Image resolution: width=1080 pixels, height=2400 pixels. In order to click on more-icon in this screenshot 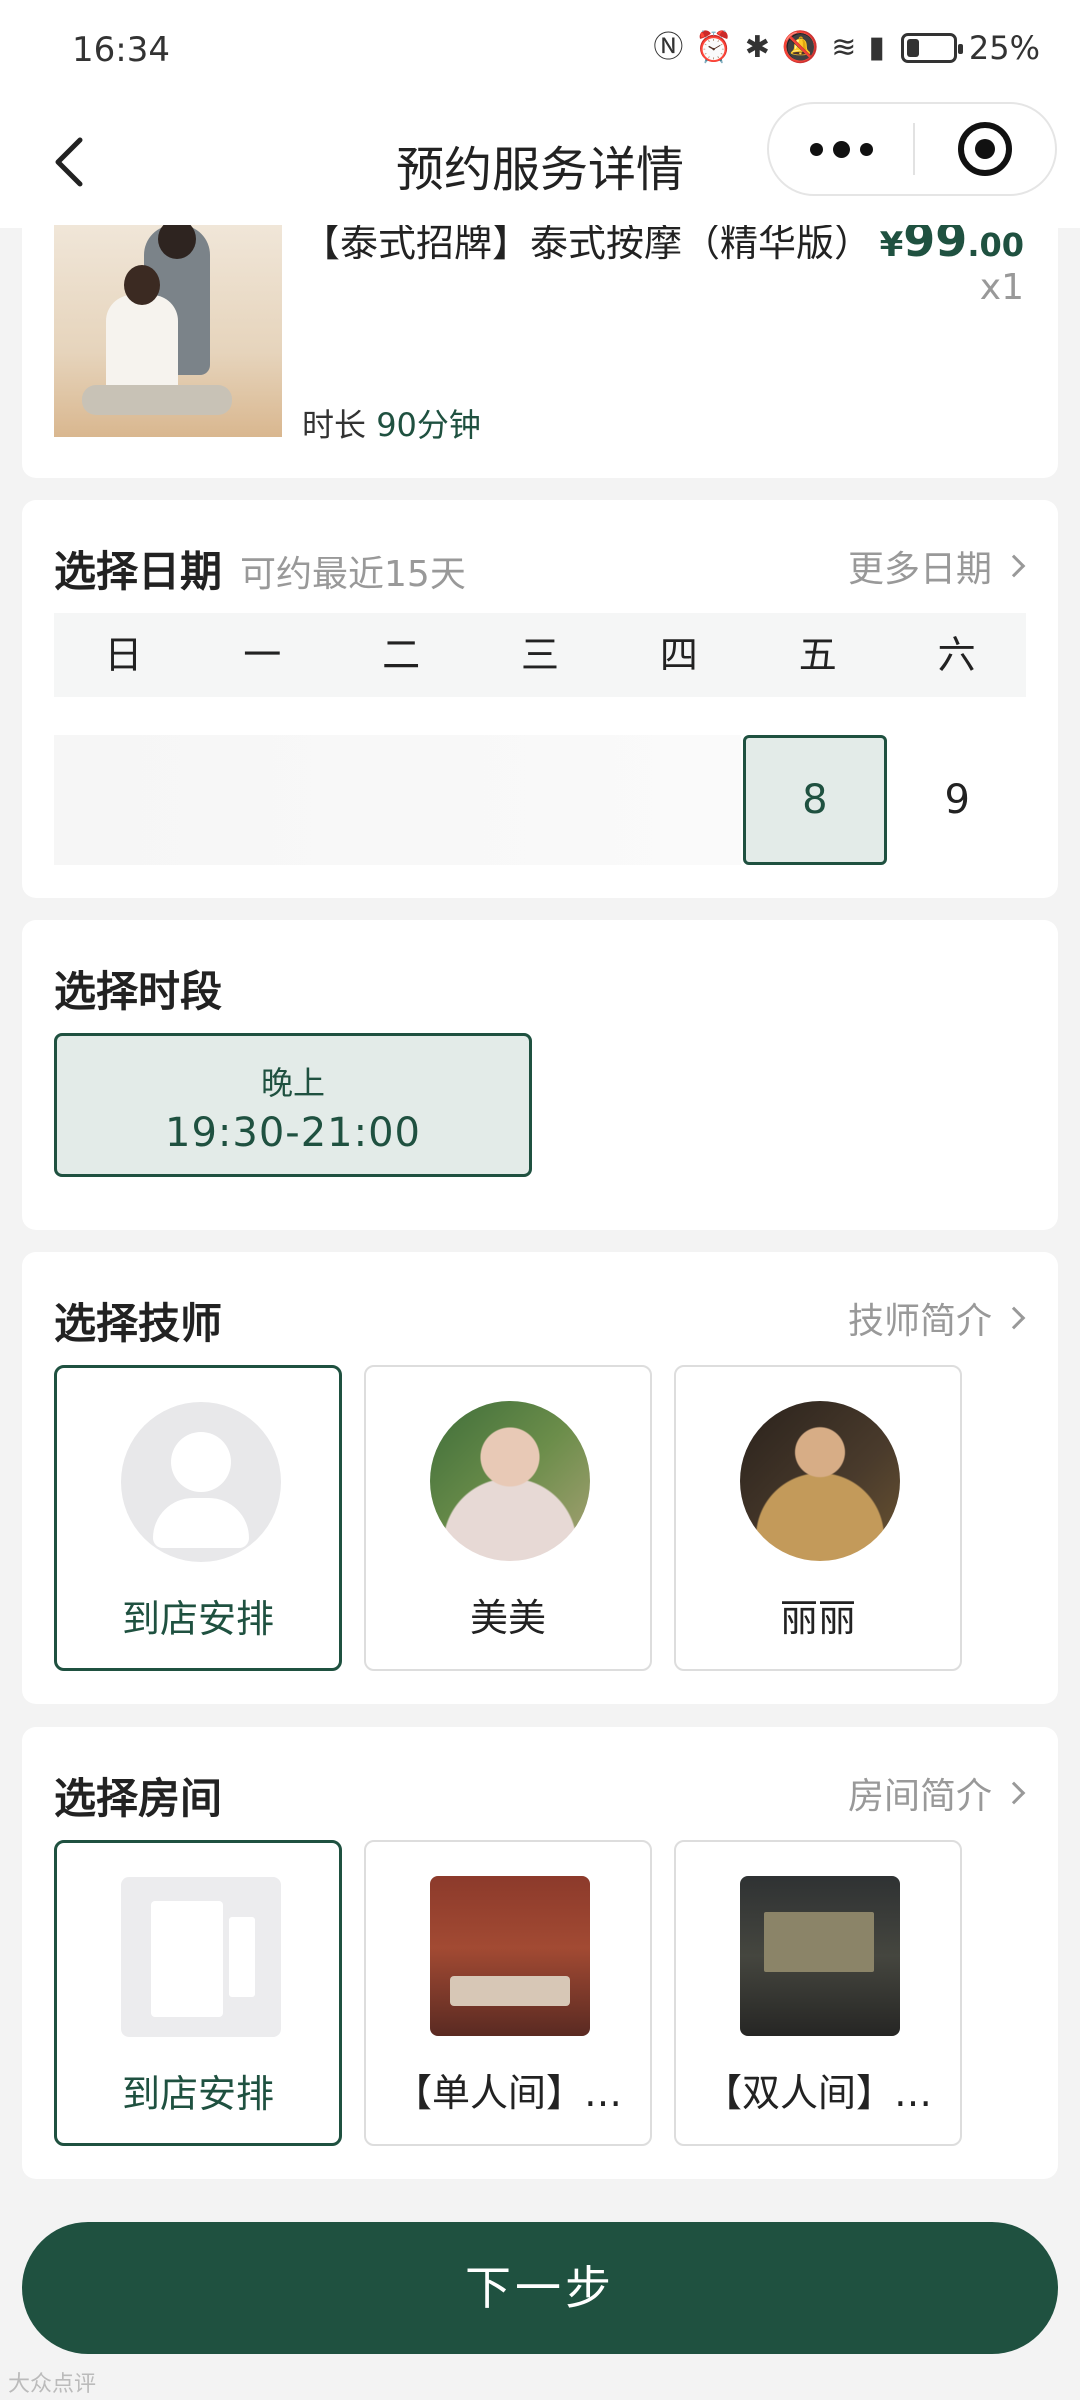, I will do `click(816, 149)`.